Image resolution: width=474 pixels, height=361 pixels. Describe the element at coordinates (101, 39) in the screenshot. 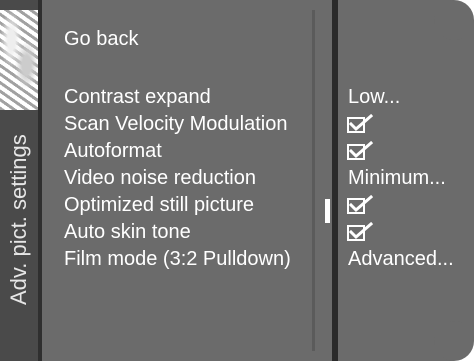

I see `go-back-item: Go back` at that location.